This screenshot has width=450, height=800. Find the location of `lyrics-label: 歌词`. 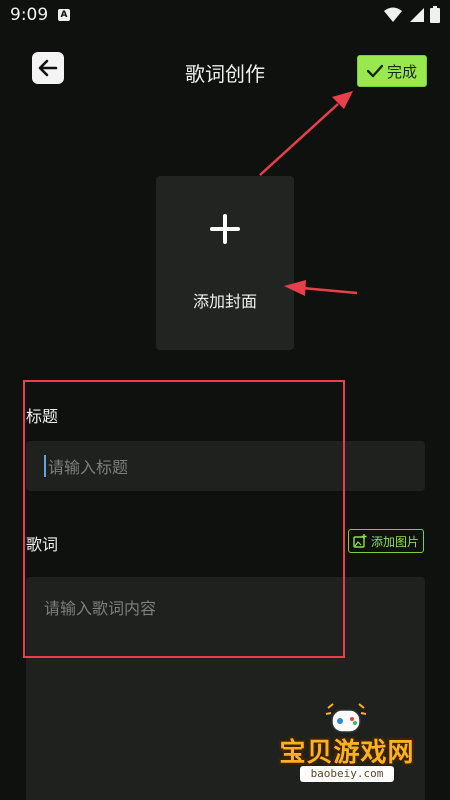

lyrics-label: 歌词 is located at coordinates (42, 544).